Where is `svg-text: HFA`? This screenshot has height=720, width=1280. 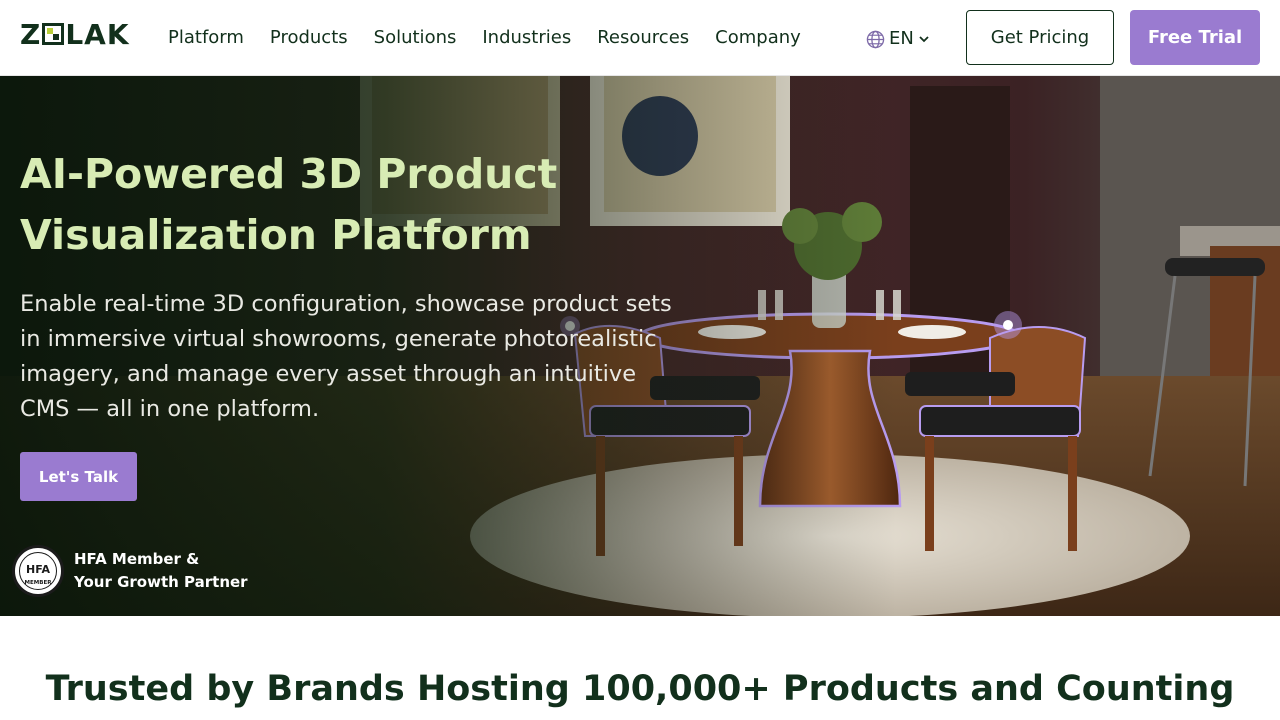
svg-text: HFA is located at coordinates (38, 569).